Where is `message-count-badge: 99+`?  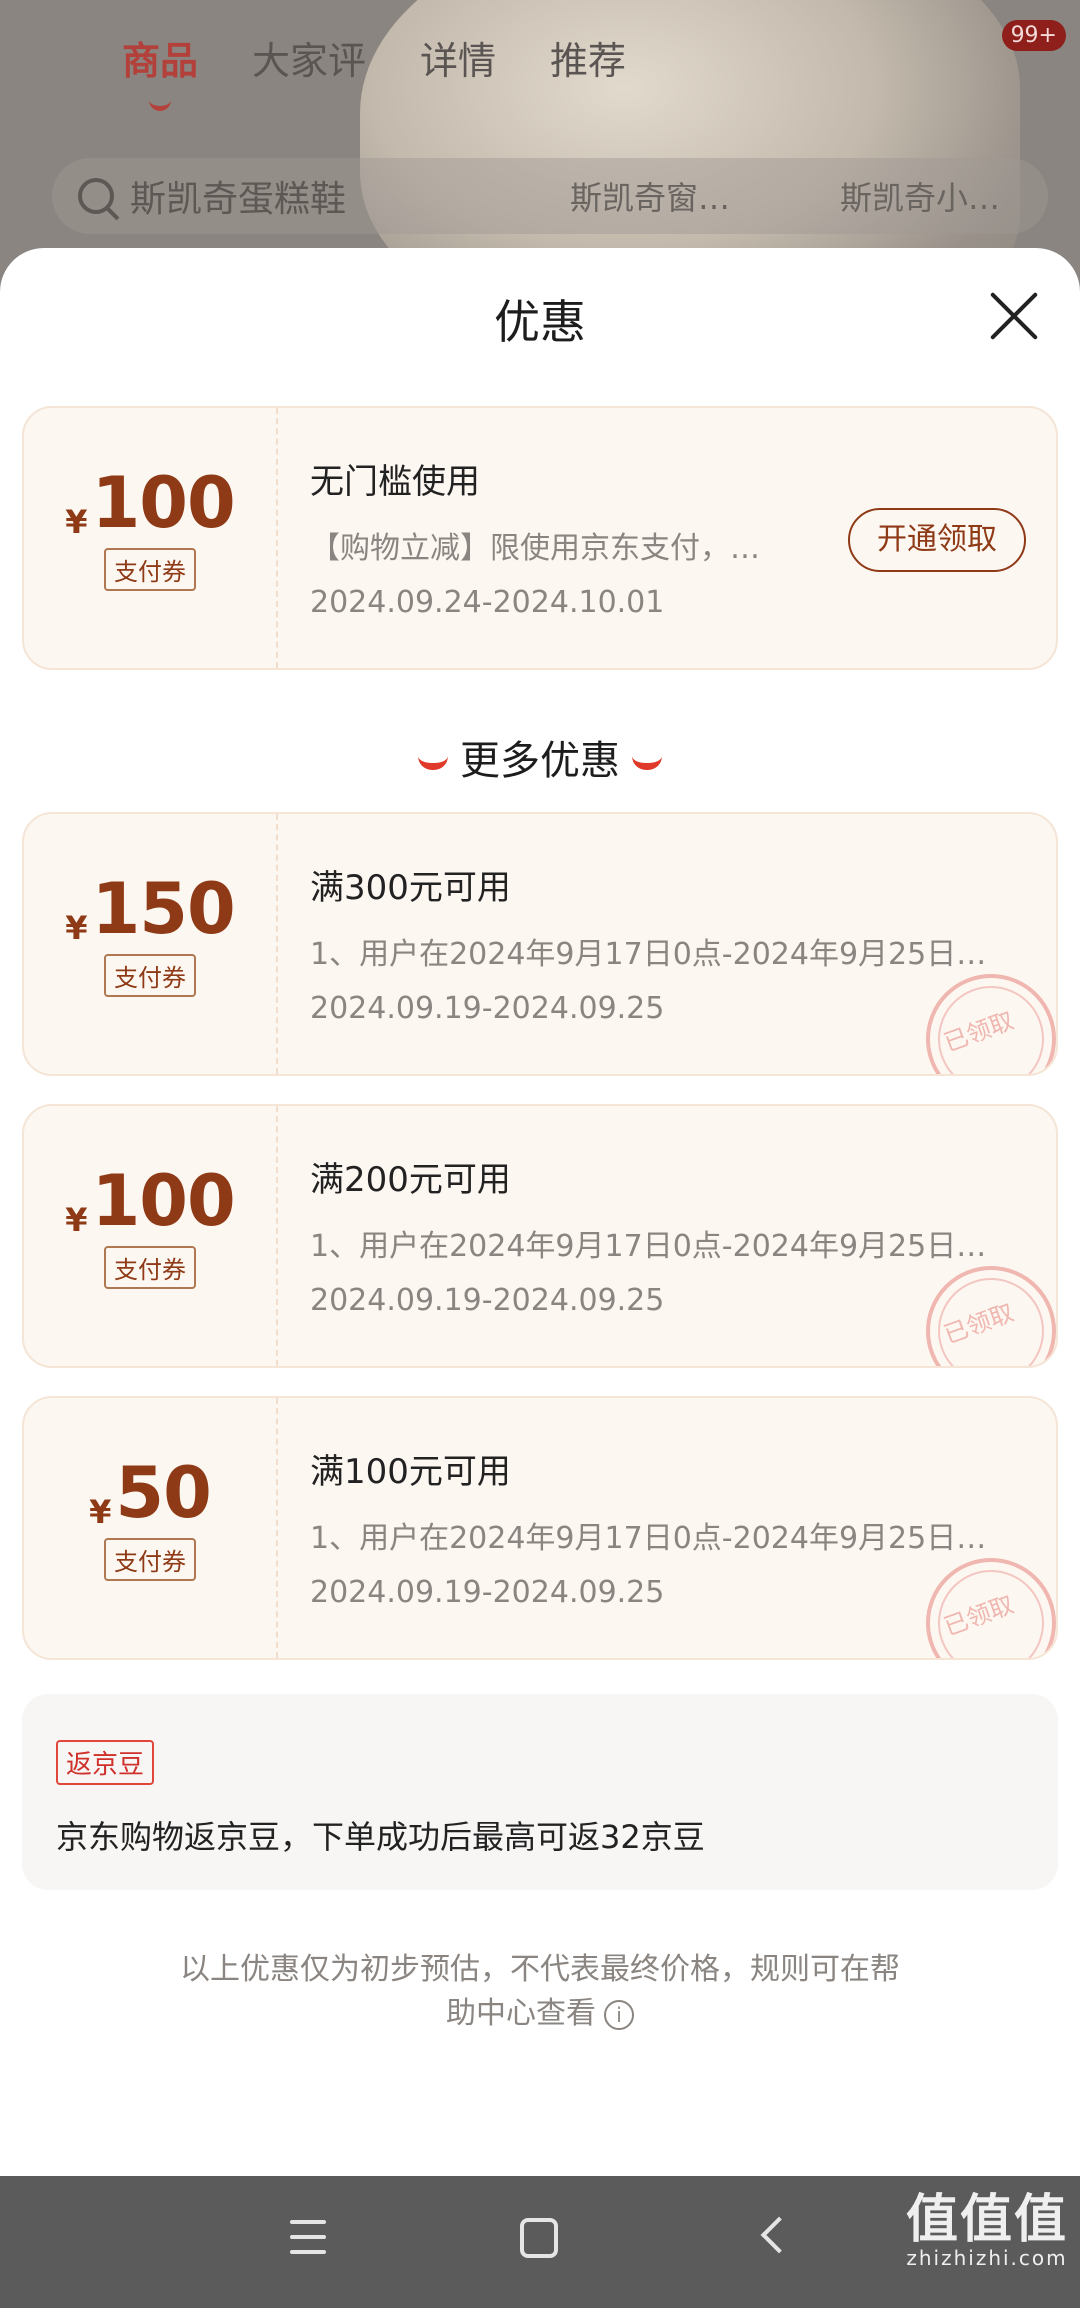
message-count-badge: 99+ is located at coordinates (1033, 35).